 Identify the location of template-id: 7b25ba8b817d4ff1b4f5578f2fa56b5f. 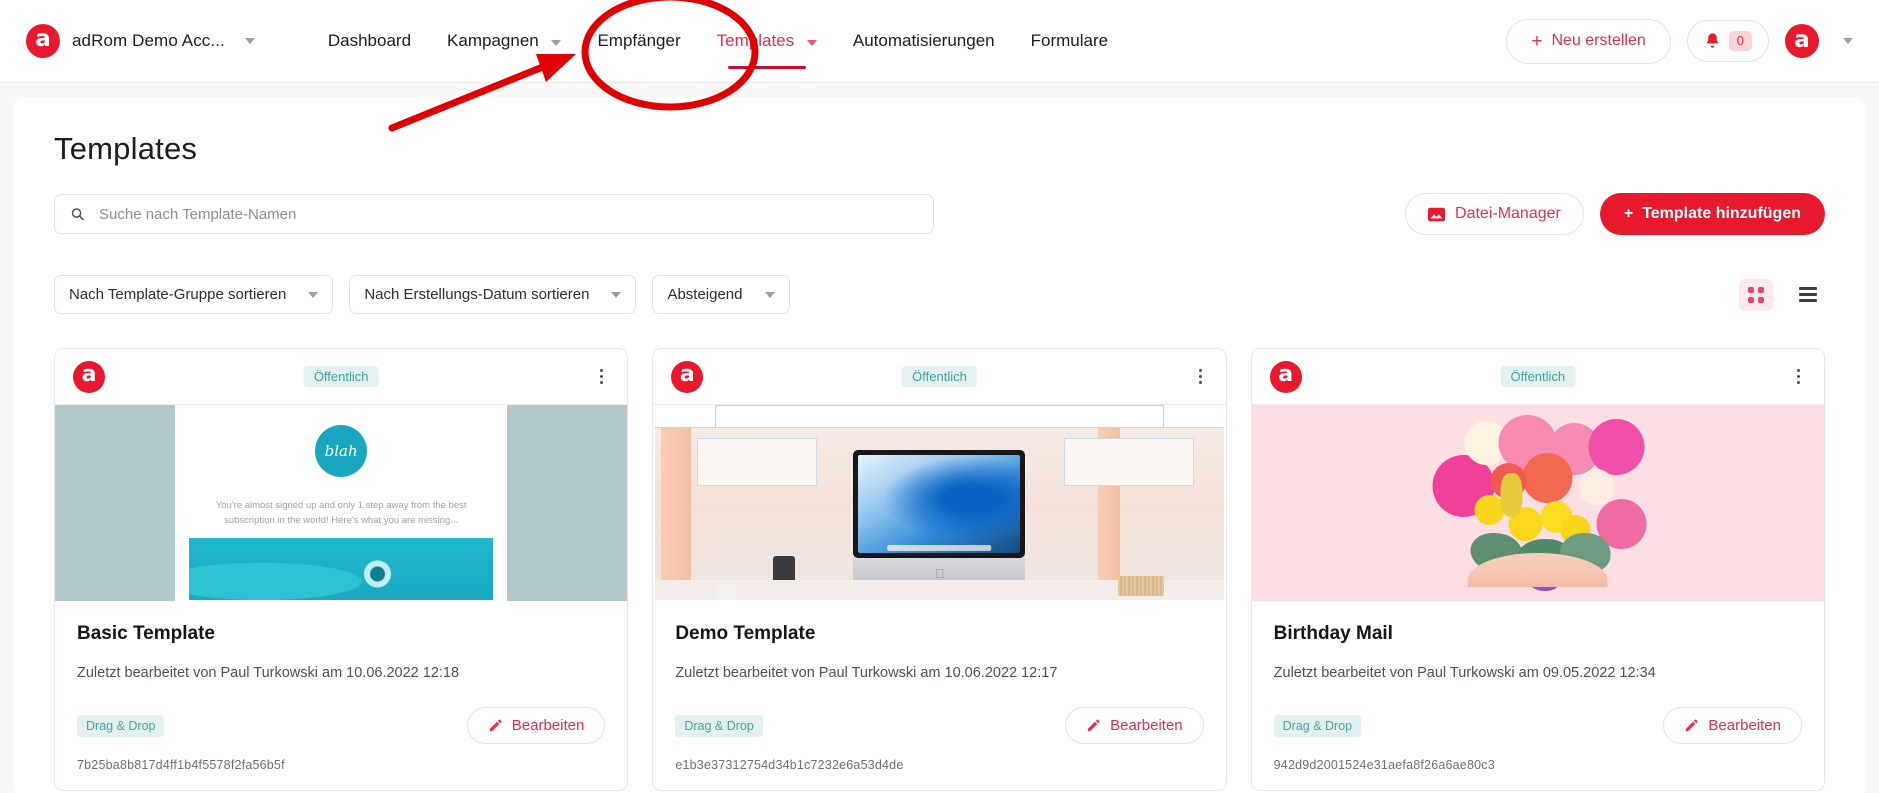
(181, 765).